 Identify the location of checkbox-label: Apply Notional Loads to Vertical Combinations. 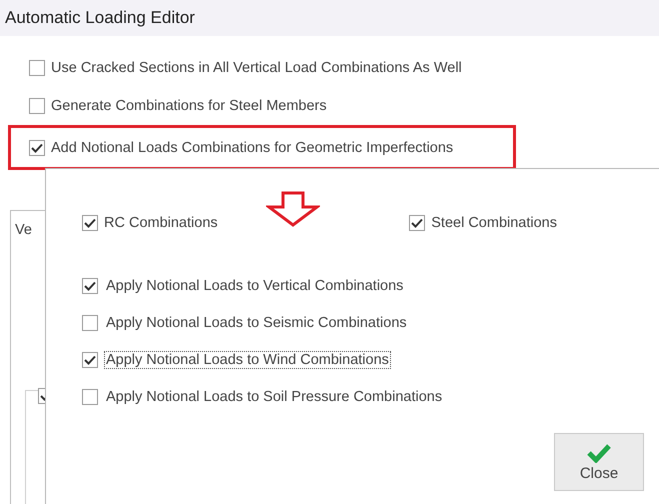
(254, 286).